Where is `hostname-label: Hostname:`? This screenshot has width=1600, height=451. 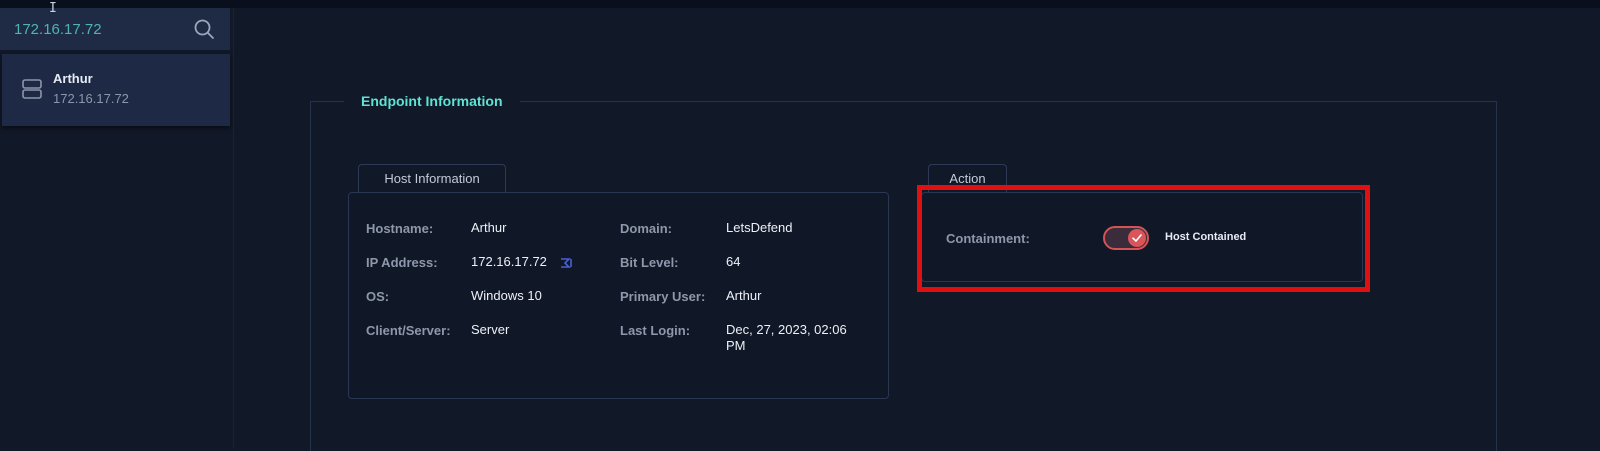 hostname-label: Hostname: is located at coordinates (400, 228).